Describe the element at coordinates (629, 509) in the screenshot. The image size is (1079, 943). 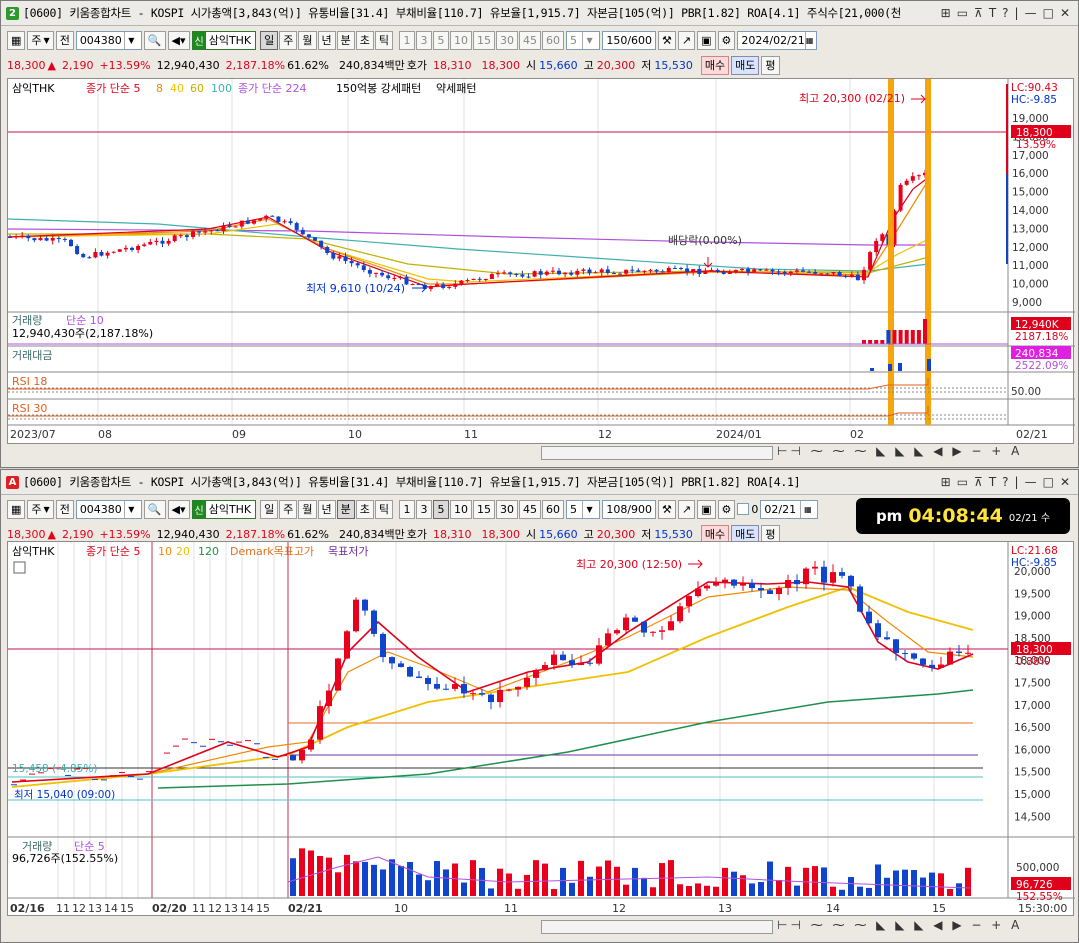
I see `bar-count-input: 108/900` at that location.